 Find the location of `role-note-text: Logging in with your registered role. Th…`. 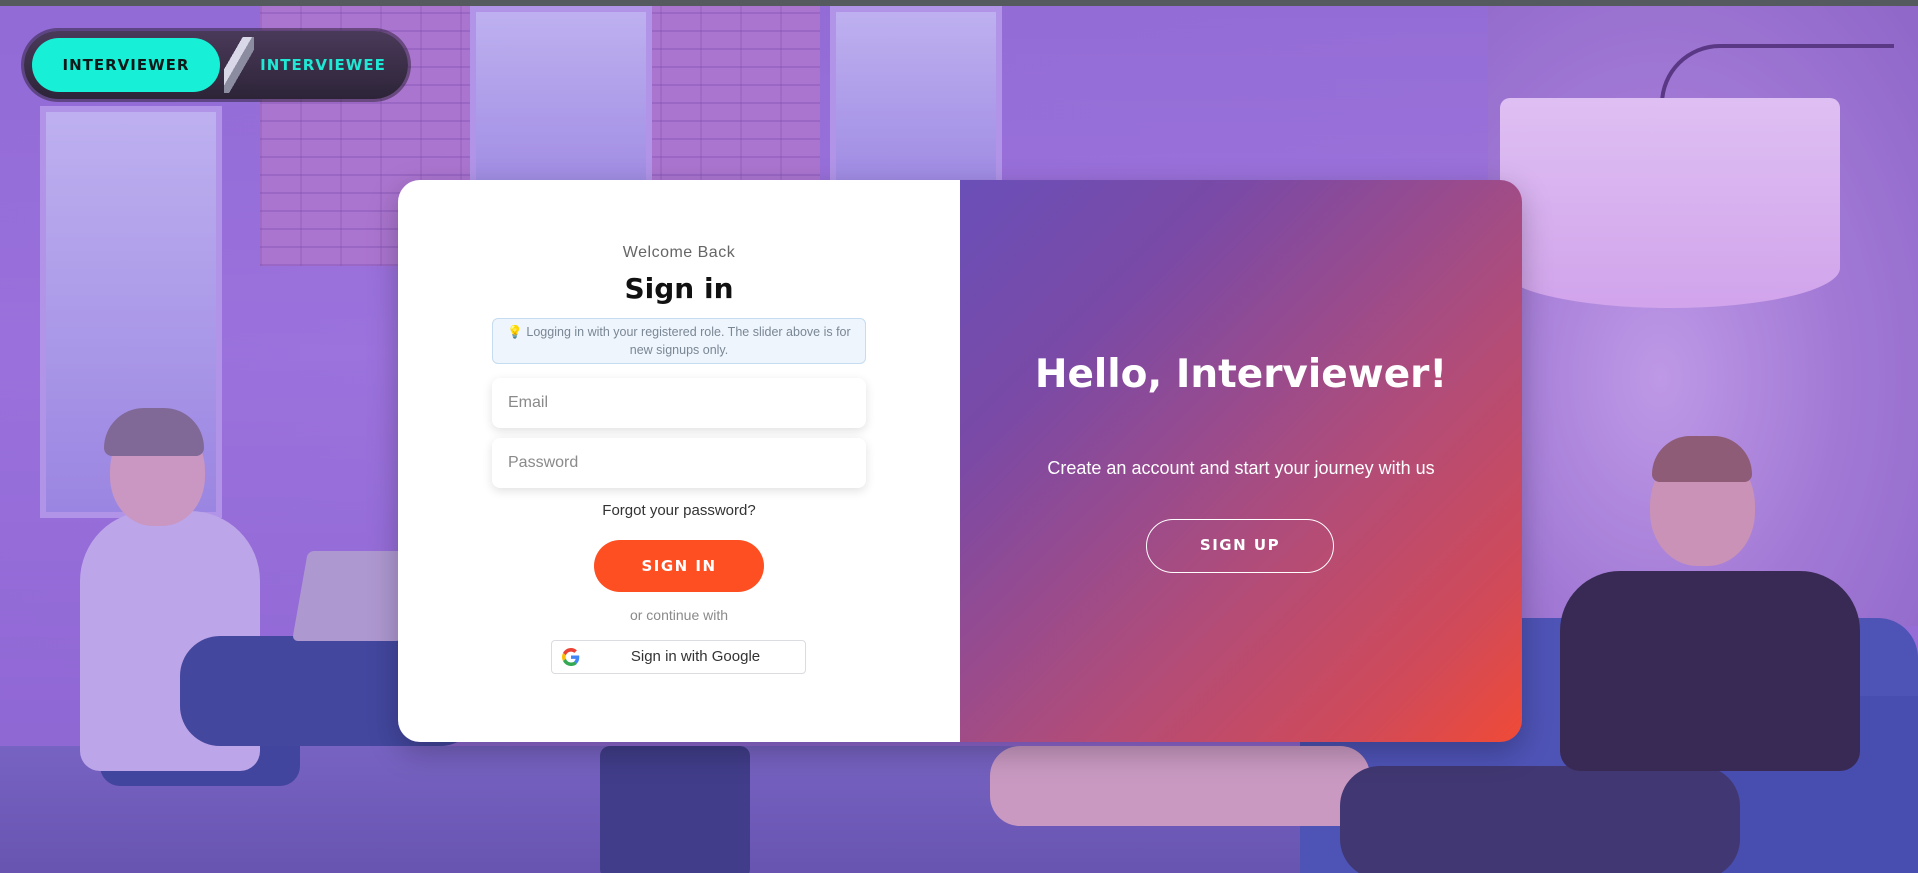

role-note-text: Logging in with your registered role. Th… is located at coordinates (688, 341).